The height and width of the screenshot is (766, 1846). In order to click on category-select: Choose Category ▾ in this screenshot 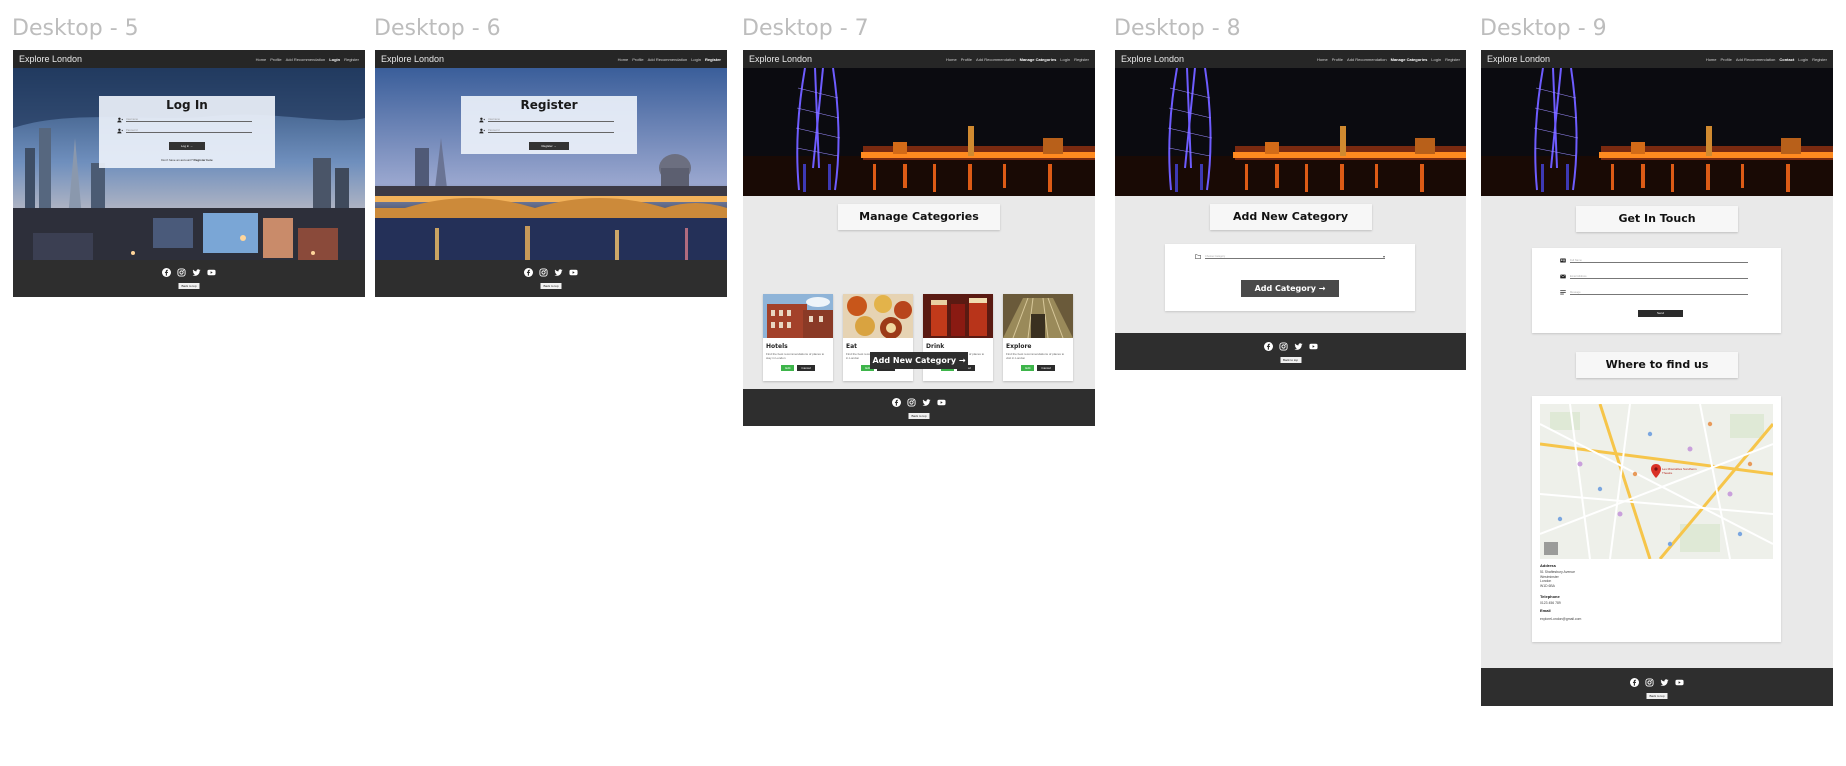, I will do `click(1295, 256)`.